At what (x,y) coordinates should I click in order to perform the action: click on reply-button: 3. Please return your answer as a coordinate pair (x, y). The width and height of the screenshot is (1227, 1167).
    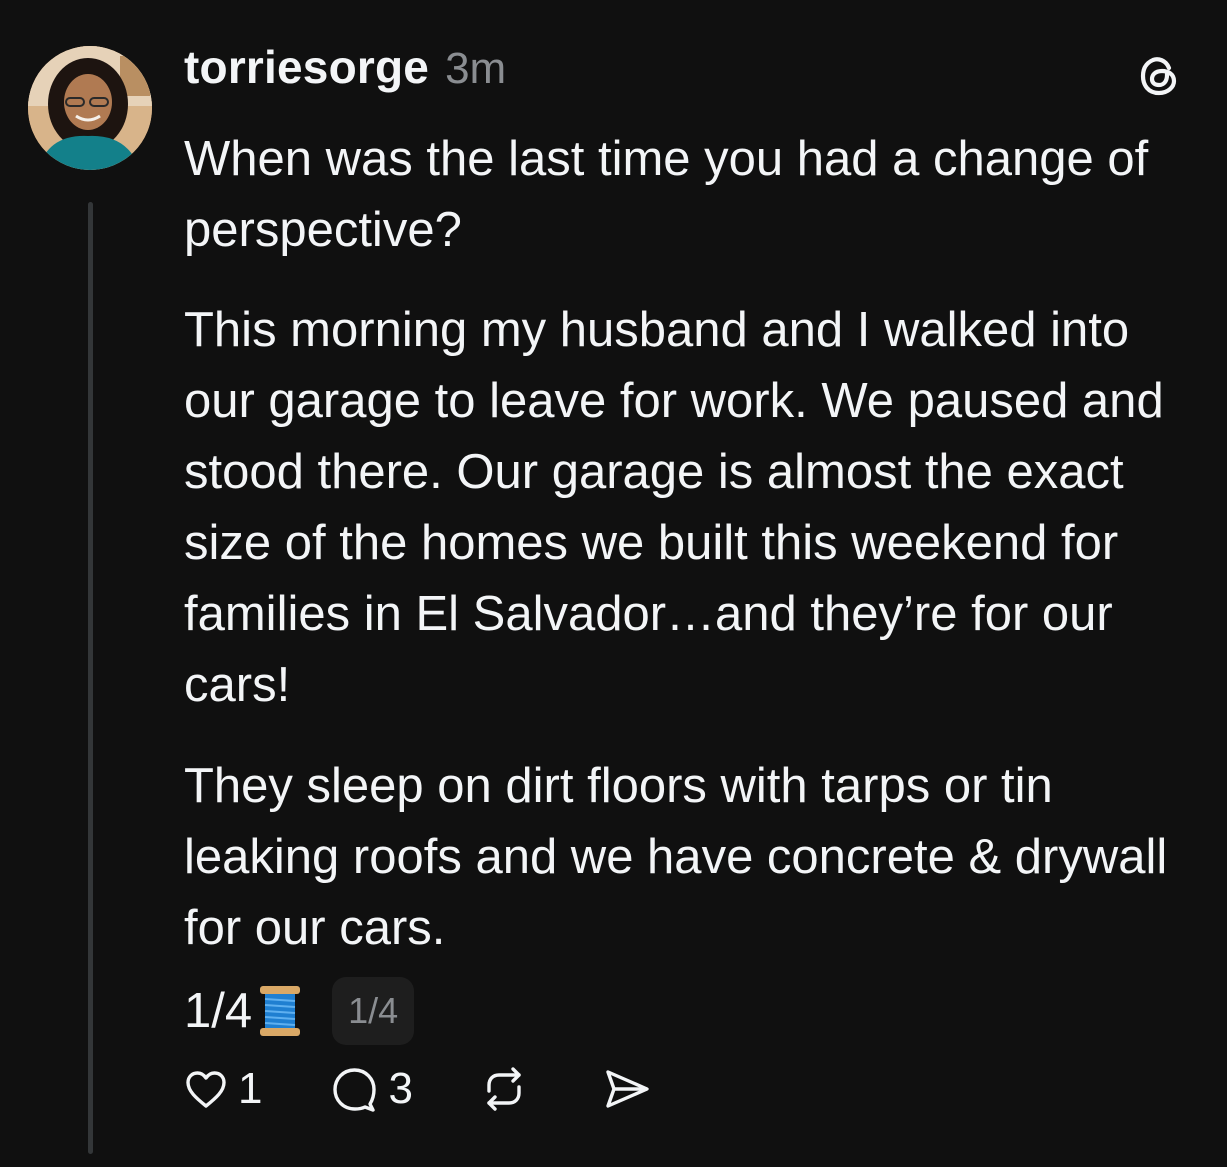
    Looking at the image, I should click on (371, 1089).